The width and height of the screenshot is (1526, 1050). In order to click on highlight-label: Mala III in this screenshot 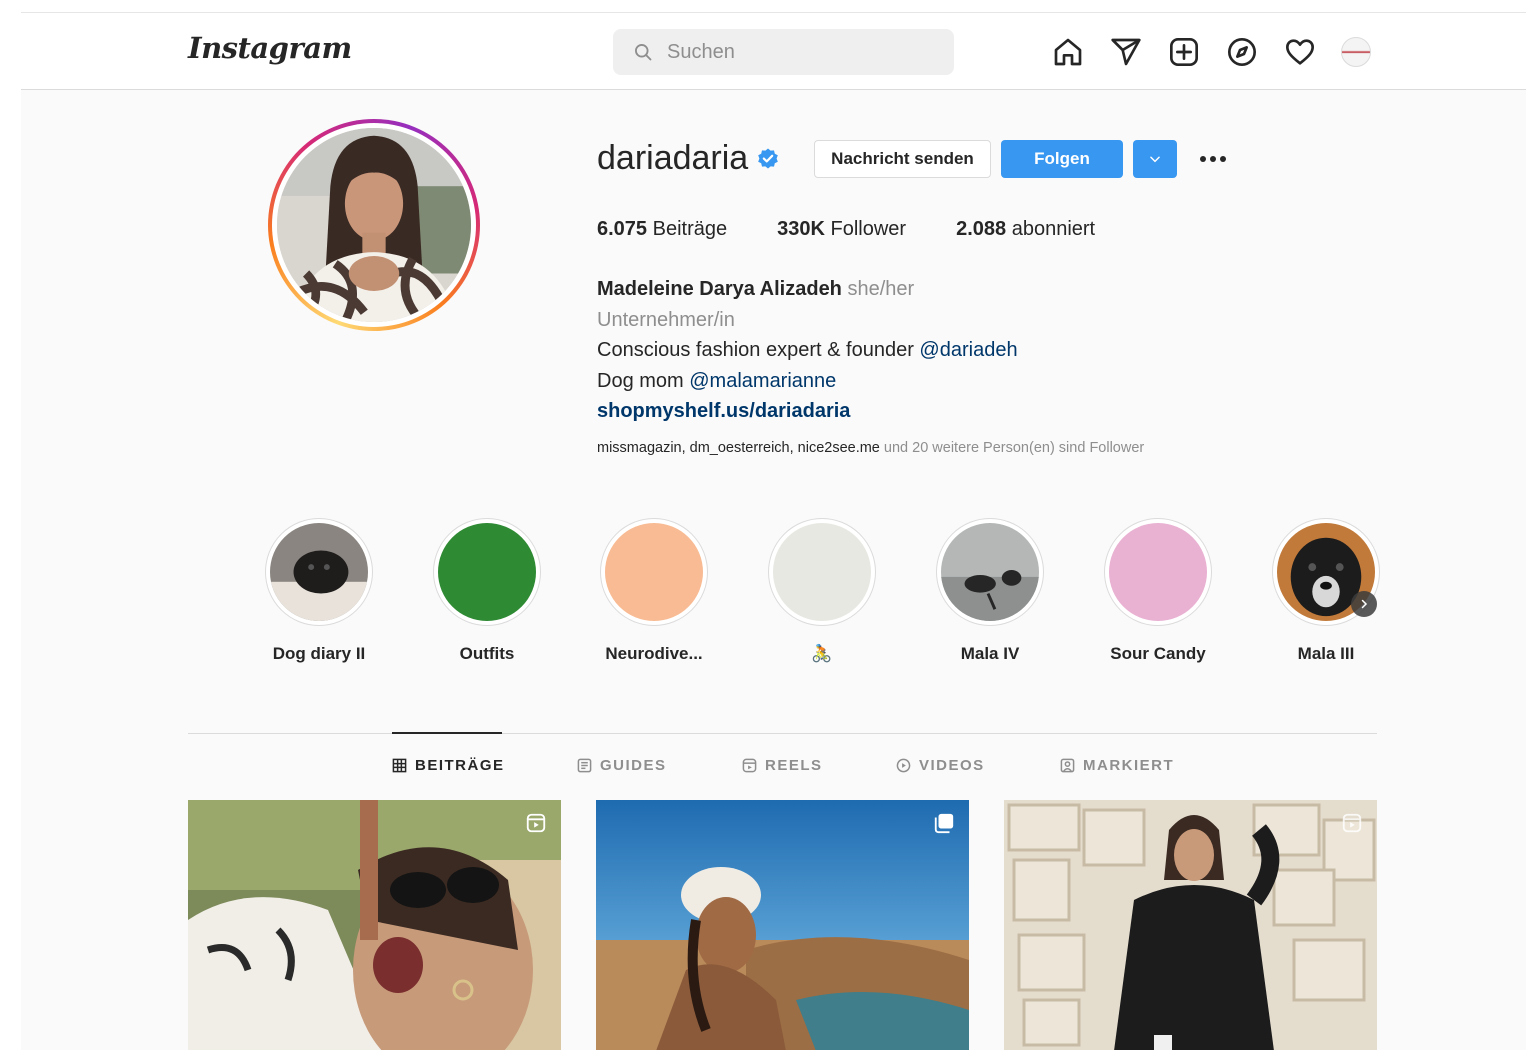, I will do `click(1326, 653)`.